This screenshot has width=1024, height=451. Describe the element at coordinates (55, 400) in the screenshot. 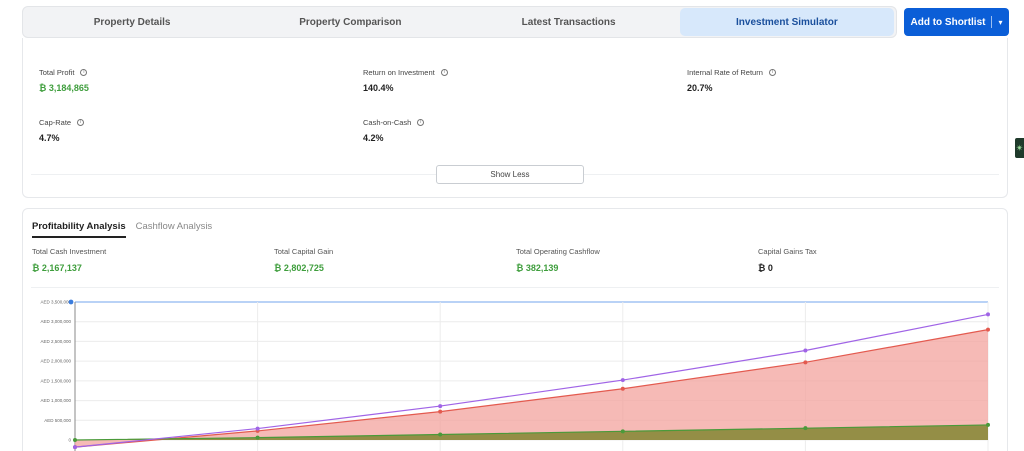

I see `y-tick-label: AED 1,000,000` at that location.